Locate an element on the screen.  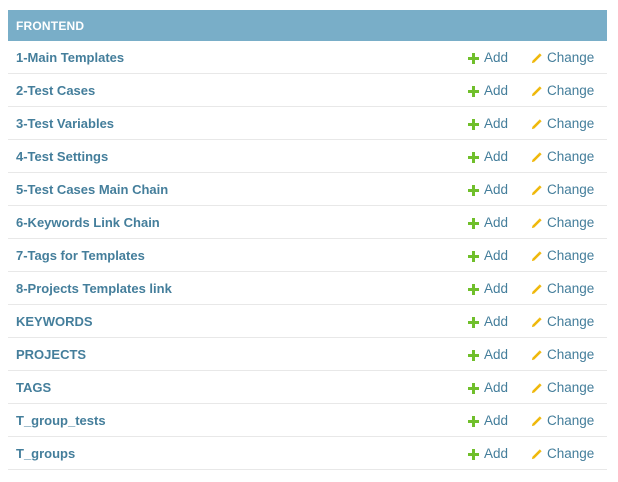
table-row: 8-Projects Templates link Add Change is located at coordinates (307, 288).